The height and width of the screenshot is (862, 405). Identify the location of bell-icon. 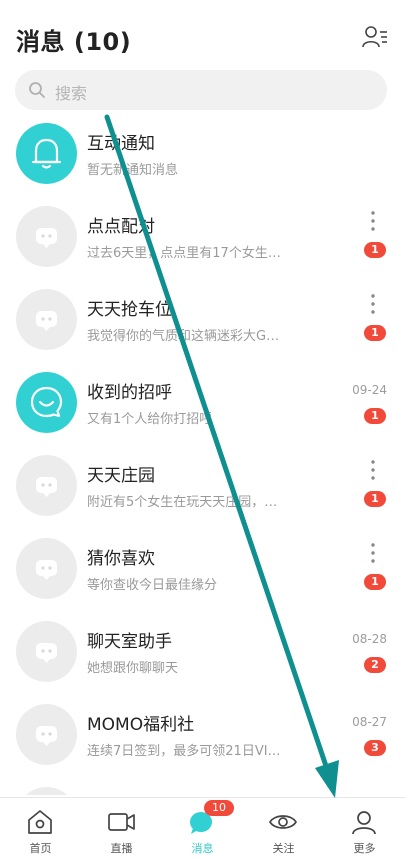
(46, 153).